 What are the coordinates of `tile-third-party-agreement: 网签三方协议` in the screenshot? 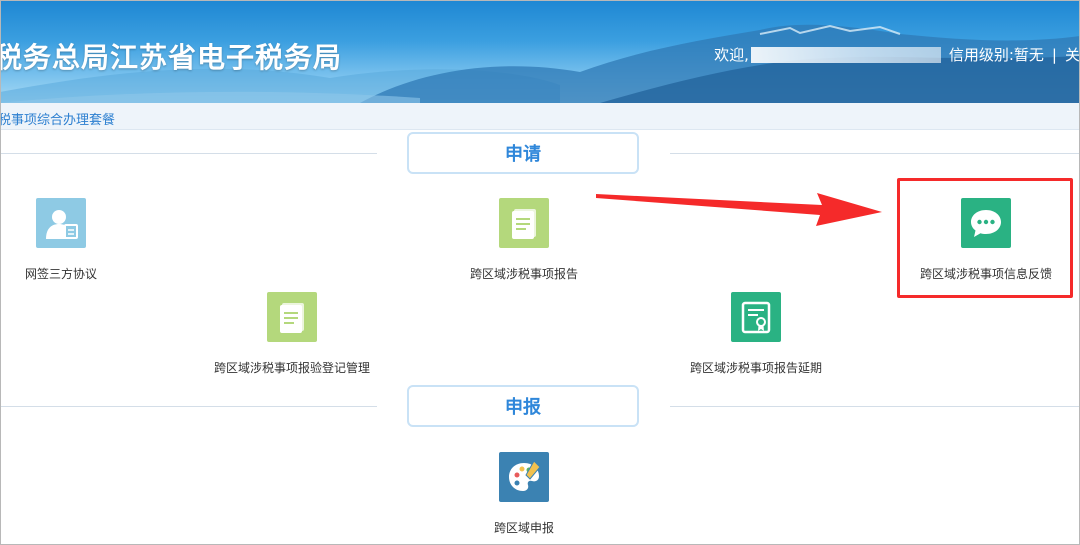 It's located at (83, 240).